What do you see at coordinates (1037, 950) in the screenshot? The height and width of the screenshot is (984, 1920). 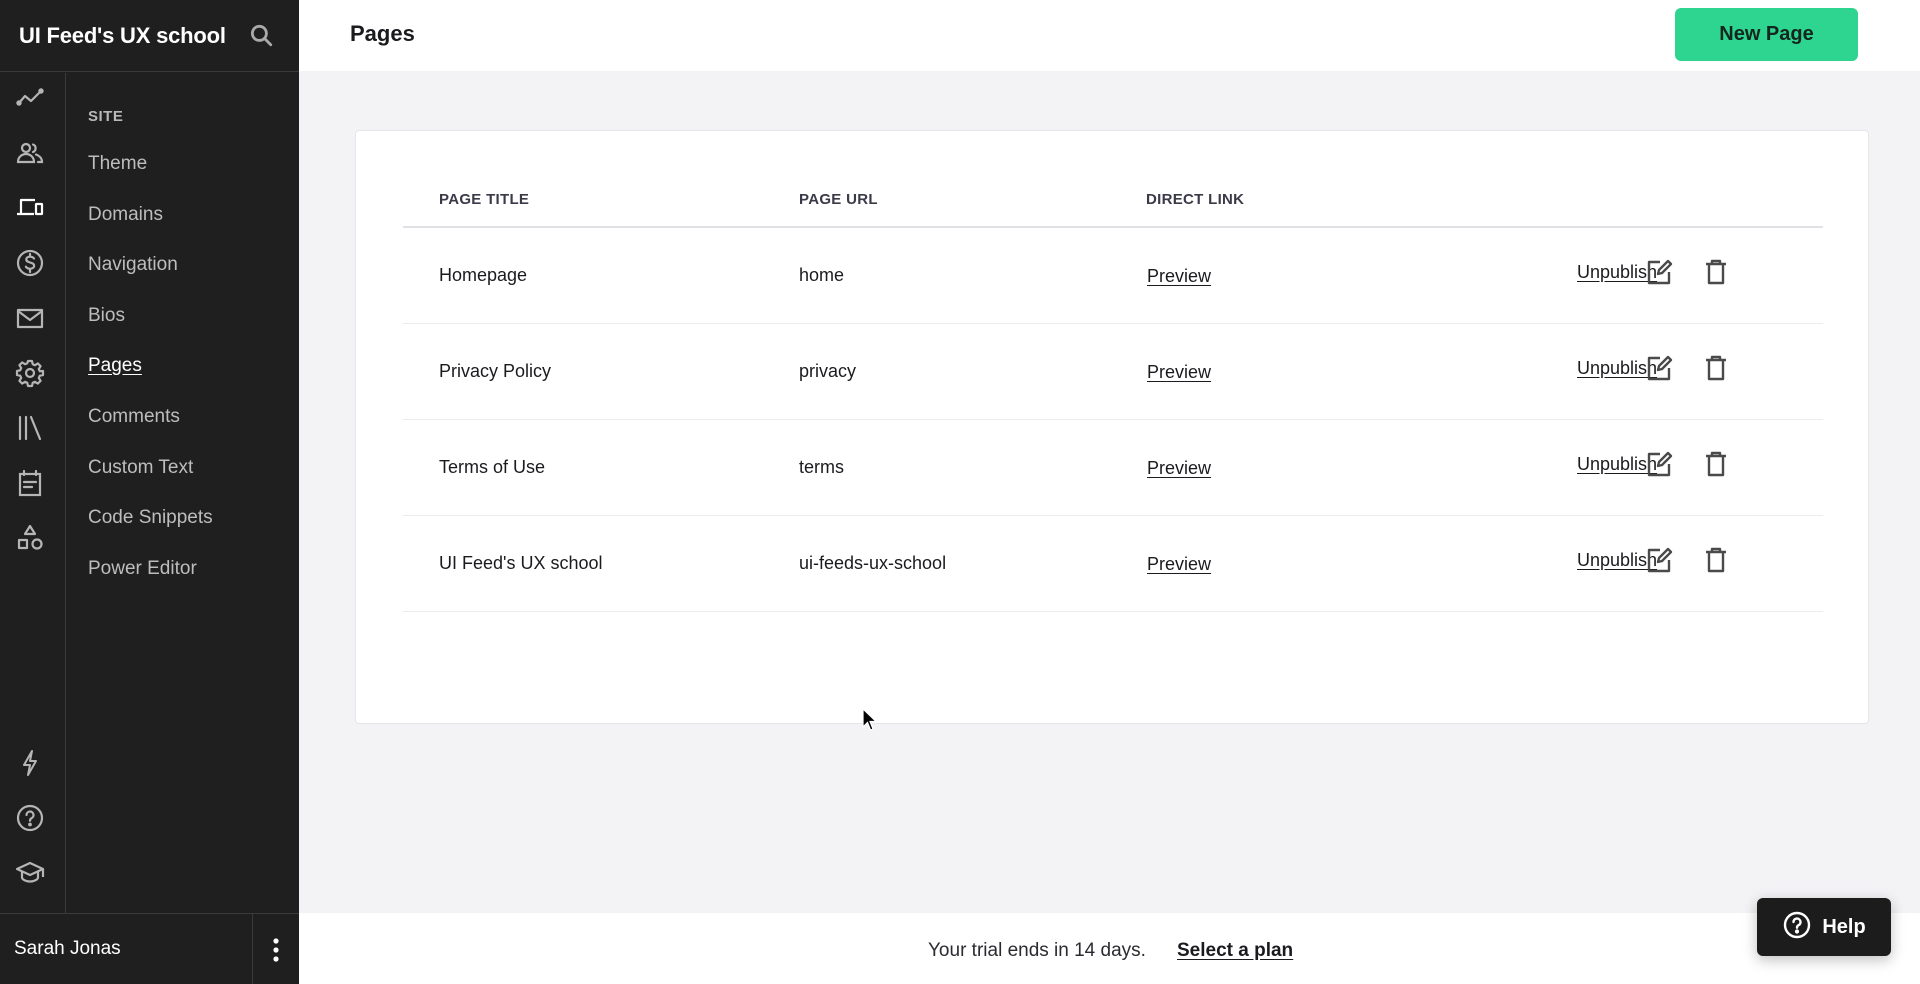 I see `trial-message: Your trial ends in 14 days.` at bounding box center [1037, 950].